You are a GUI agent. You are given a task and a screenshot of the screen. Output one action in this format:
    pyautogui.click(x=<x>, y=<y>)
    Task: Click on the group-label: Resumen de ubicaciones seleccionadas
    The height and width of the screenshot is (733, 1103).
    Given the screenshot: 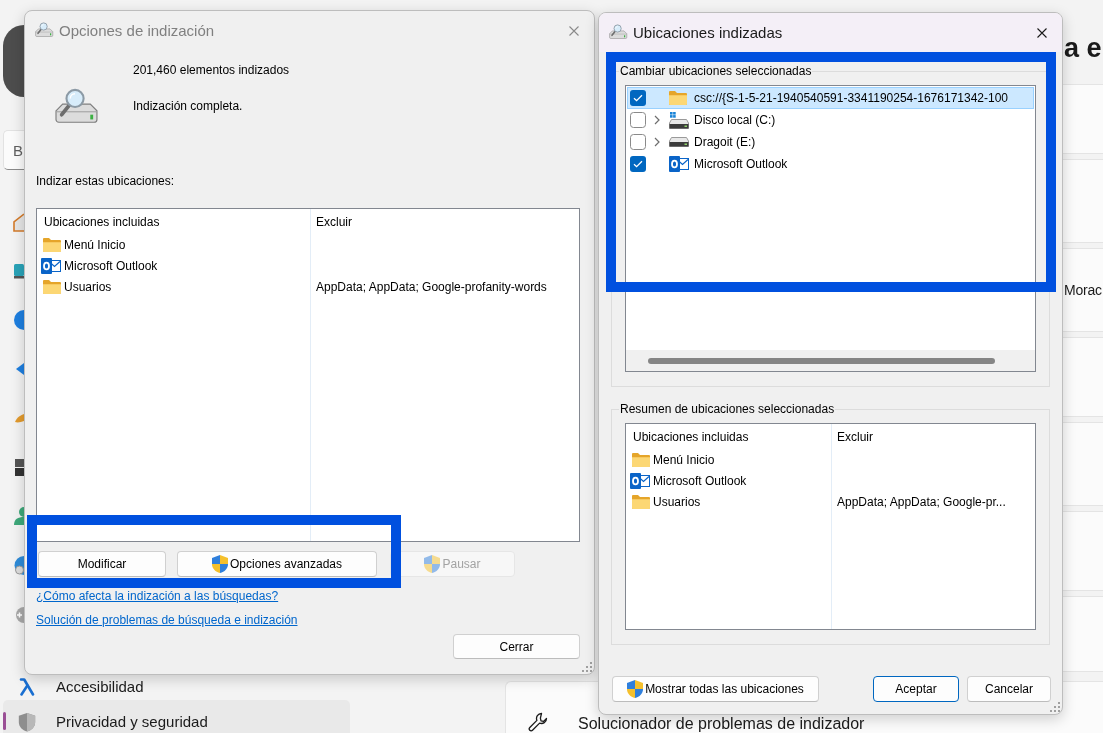 What is the action you would take?
    pyautogui.click(x=727, y=409)
    